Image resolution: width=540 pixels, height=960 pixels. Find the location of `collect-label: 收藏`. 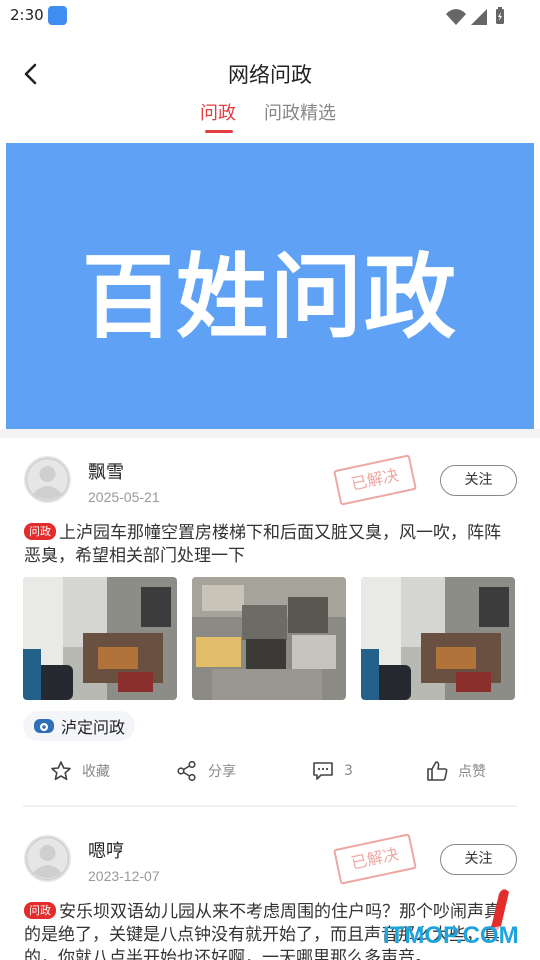

collect-label: 收藏 is located at coordinates (96, 772).